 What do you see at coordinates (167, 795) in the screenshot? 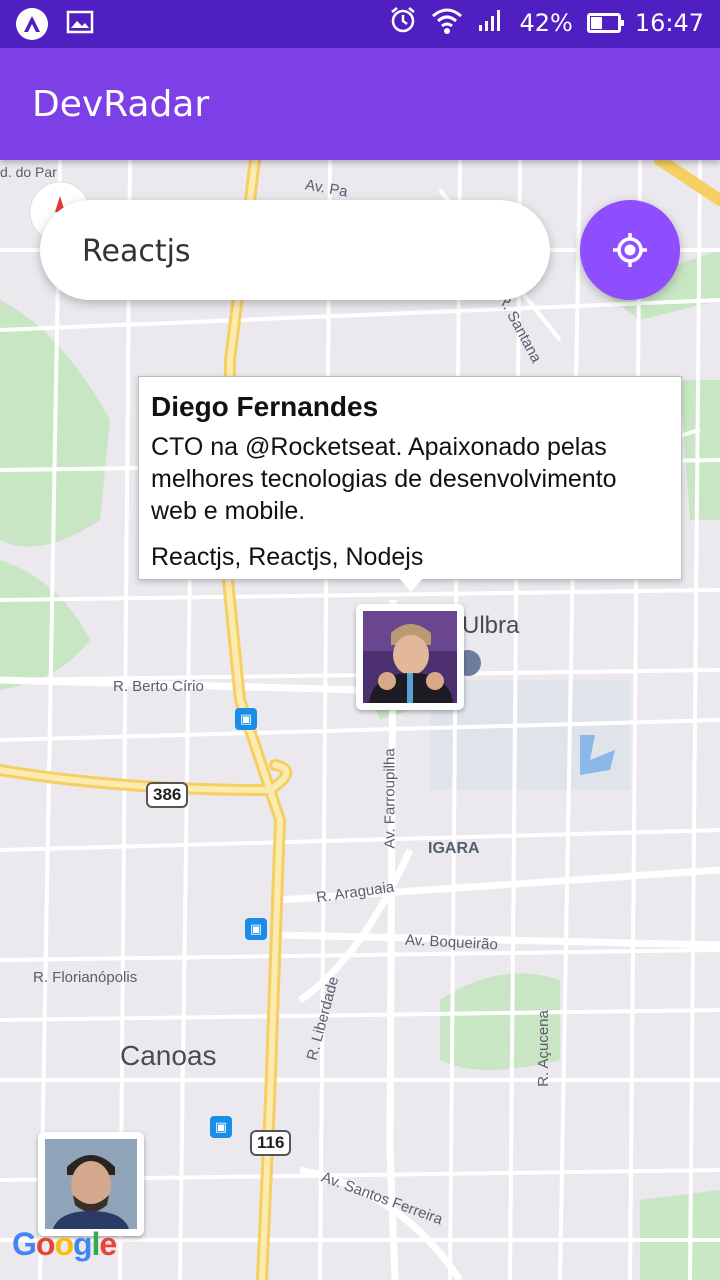
I see `route-shield-386: 386` at bounding box center [167, 795].